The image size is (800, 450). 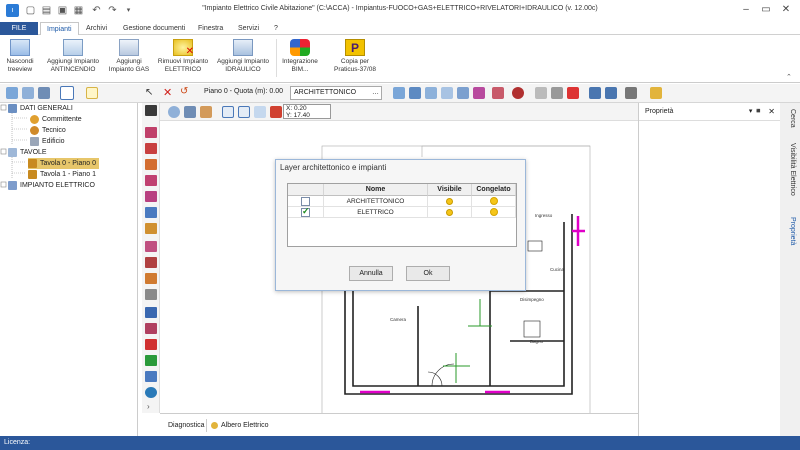 What do you see at coordinates (151, 376) in the screenshot?
I see `measure-tool-icon` at bounding box center [151, 376].